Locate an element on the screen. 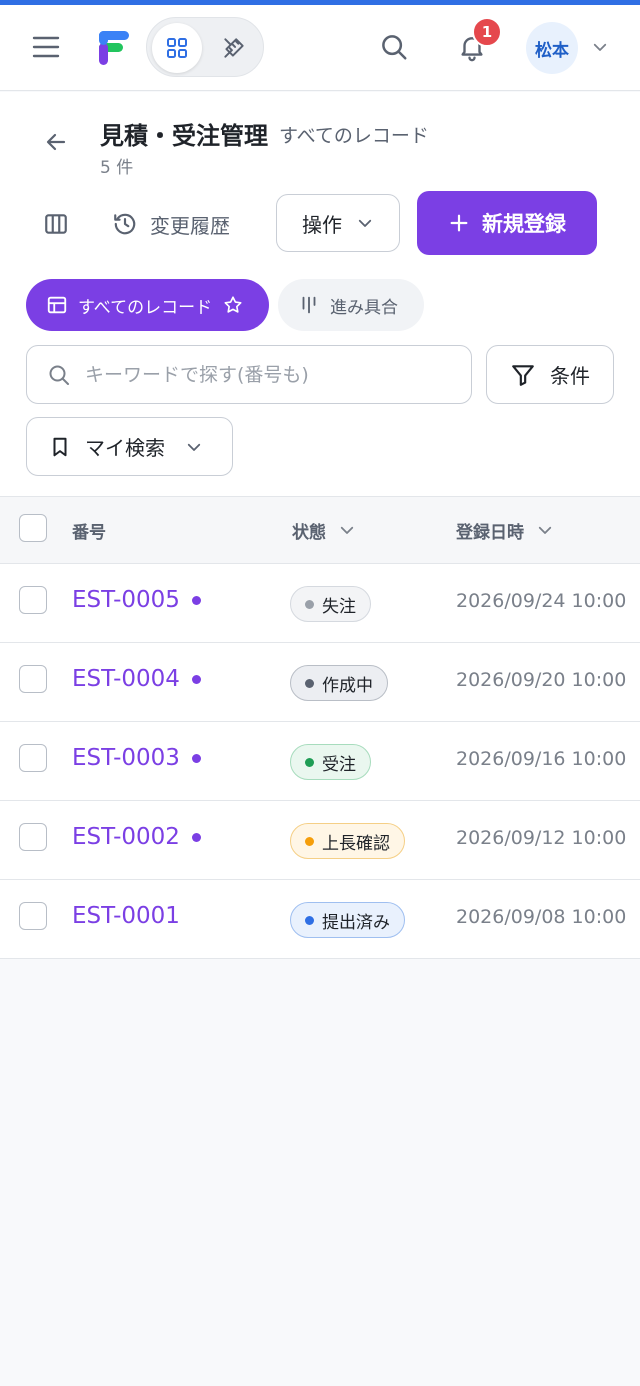  menu-icon is located at coordinates (46, 47).